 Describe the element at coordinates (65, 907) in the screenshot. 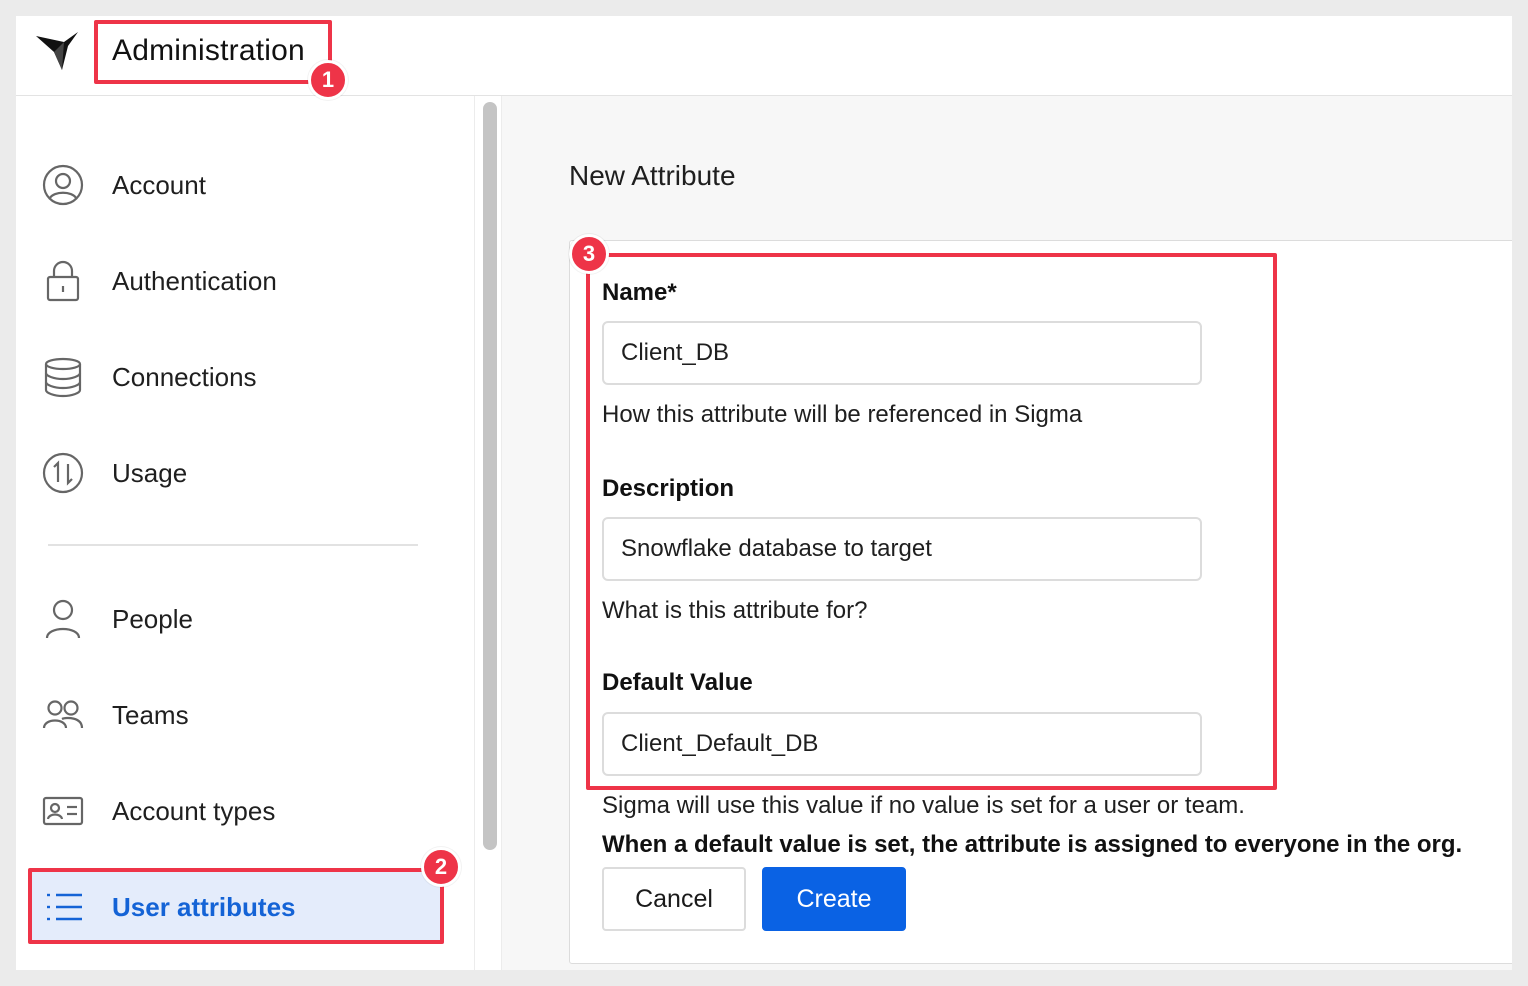

I see `list-icon` at that location.